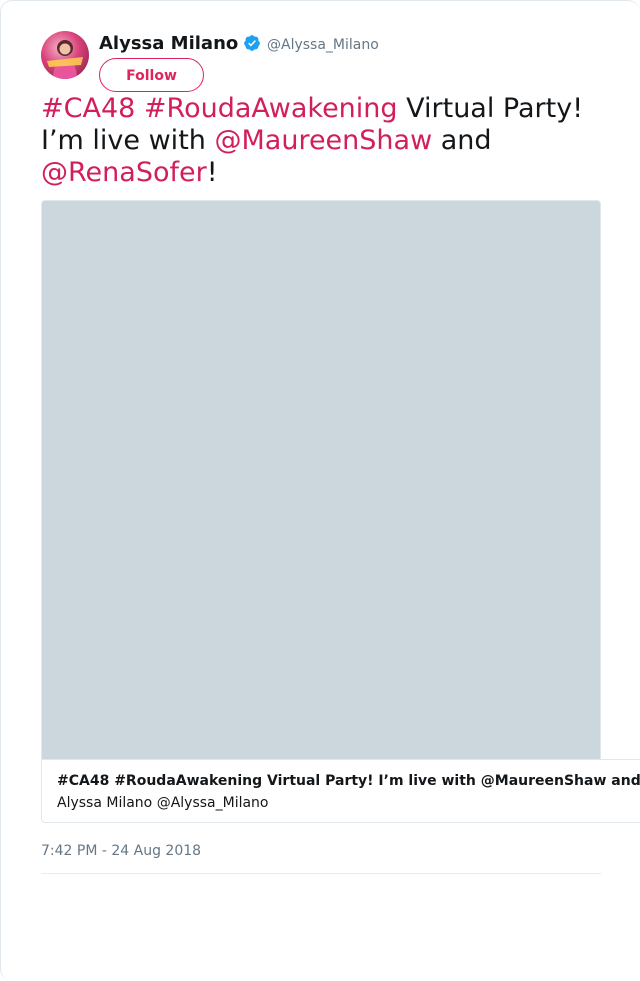 Image resolution: width=640 pixels, height=981 pixels. What do you see at coordinates (321, 873) in the screenshot?
I see `divider` at bounding box center [321, 873].